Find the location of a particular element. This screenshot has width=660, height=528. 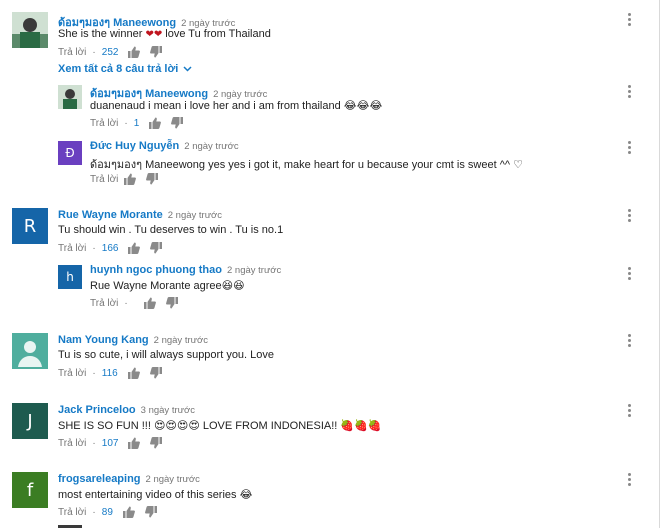

comment-header: Đức Huy Nguyễn 2 ngày trước is located at coordinates (164, 146).